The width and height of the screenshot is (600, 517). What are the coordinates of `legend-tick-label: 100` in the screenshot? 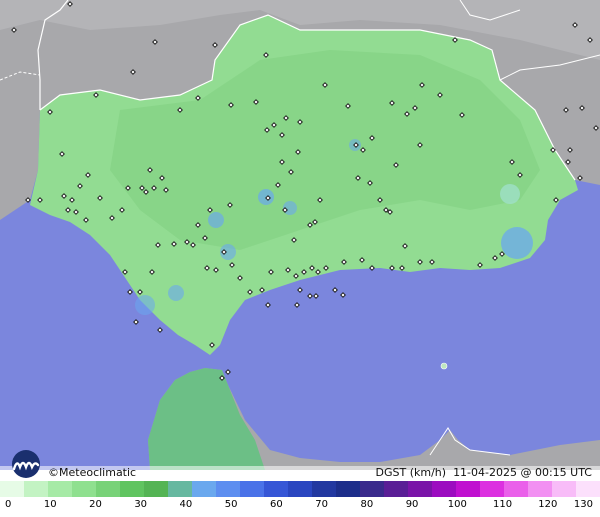 It's located at (457, 504).